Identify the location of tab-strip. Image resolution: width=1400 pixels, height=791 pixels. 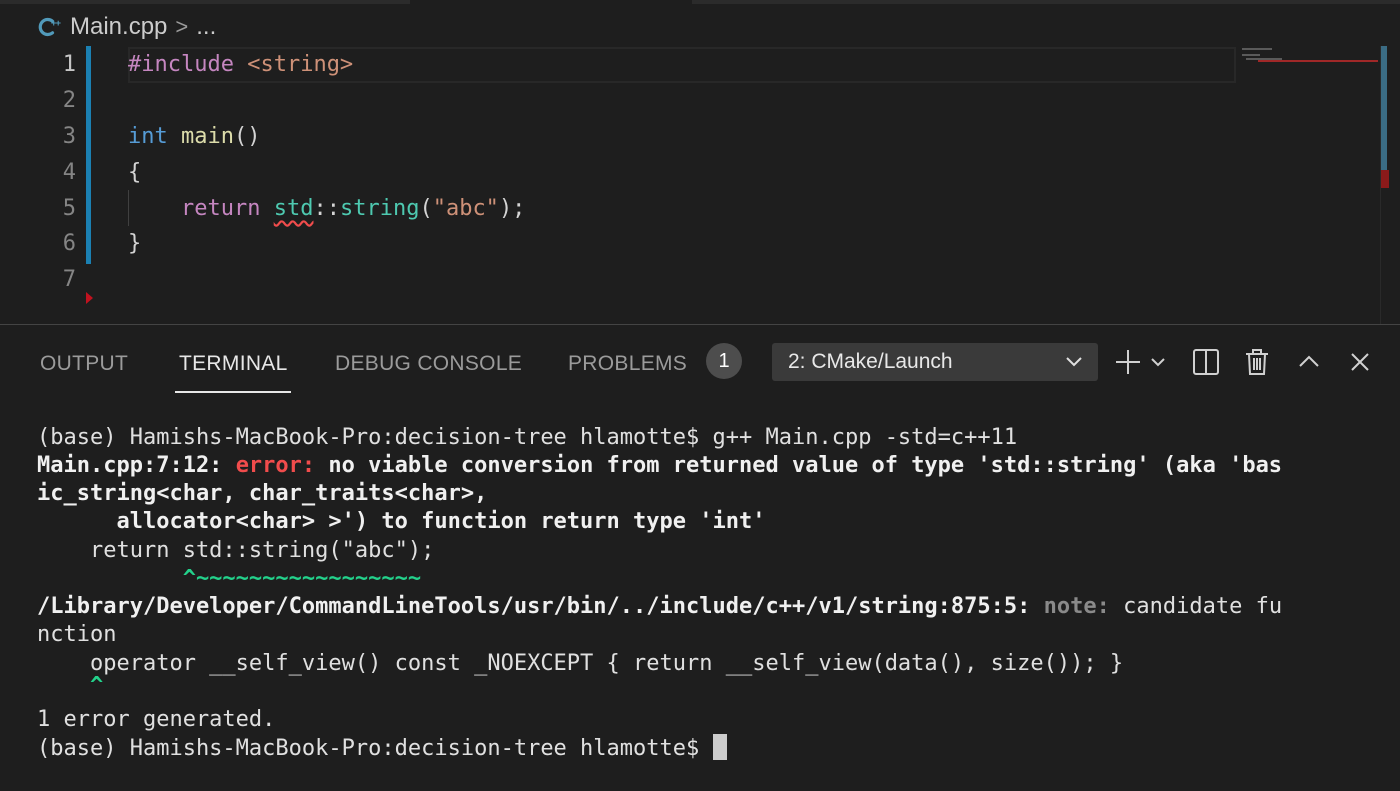
(700, 2).